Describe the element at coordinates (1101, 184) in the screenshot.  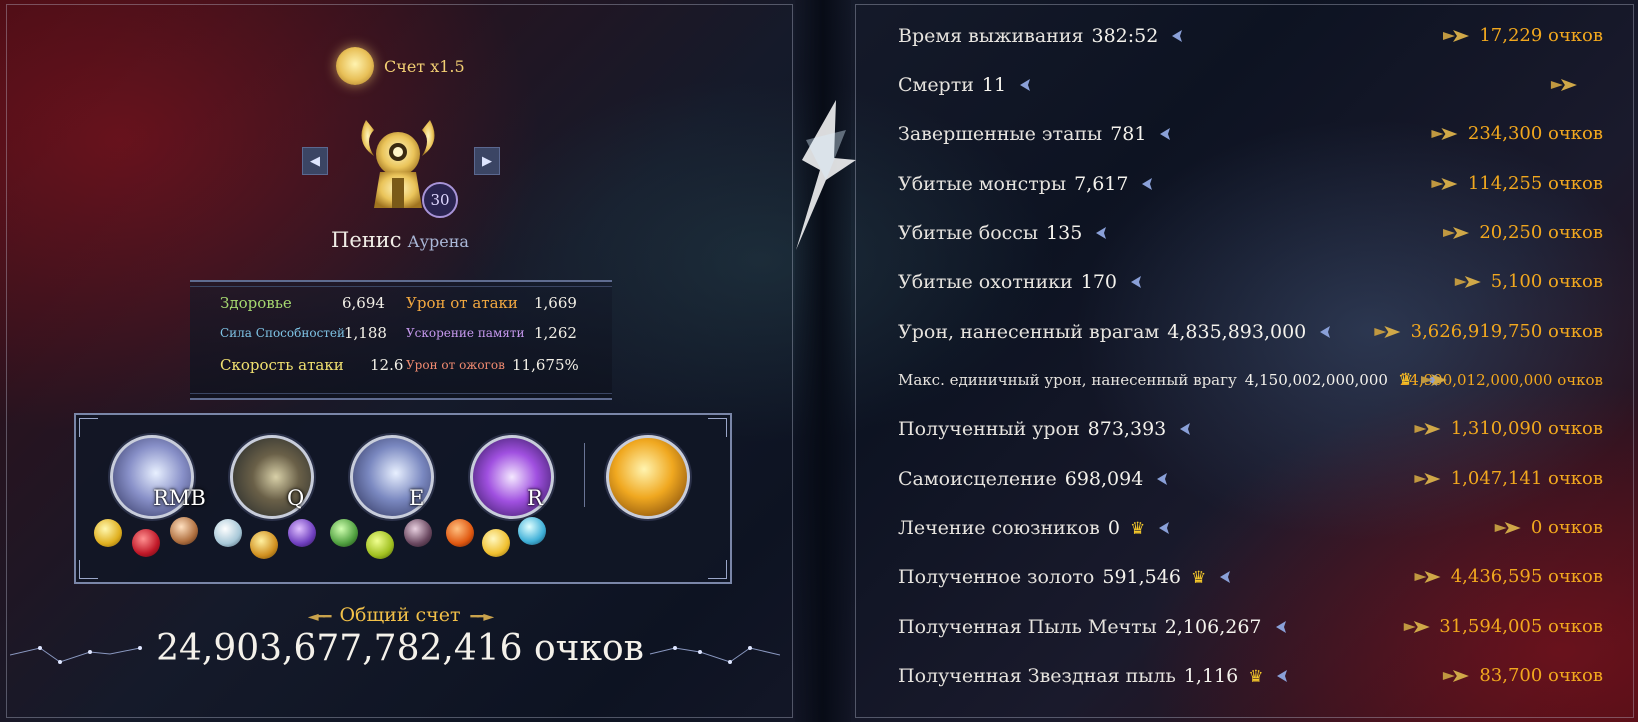
I see `breakdown-value: 7,617` at that location.